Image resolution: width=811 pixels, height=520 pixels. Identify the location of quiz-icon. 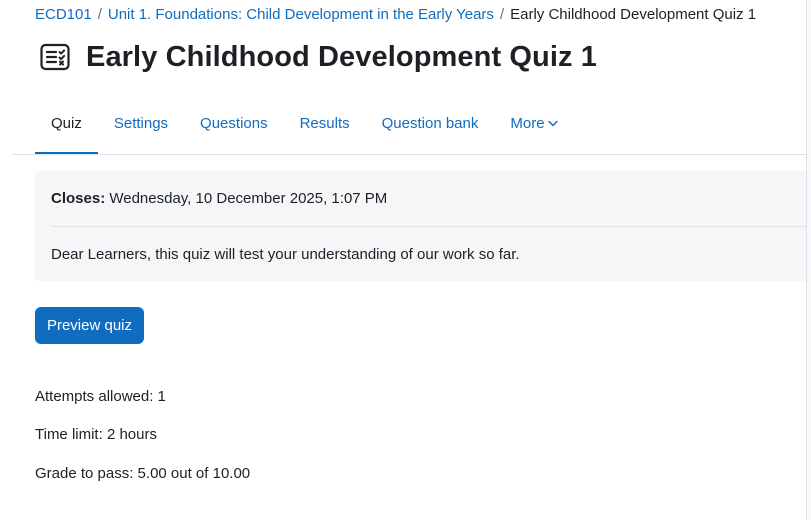
(55, 57).